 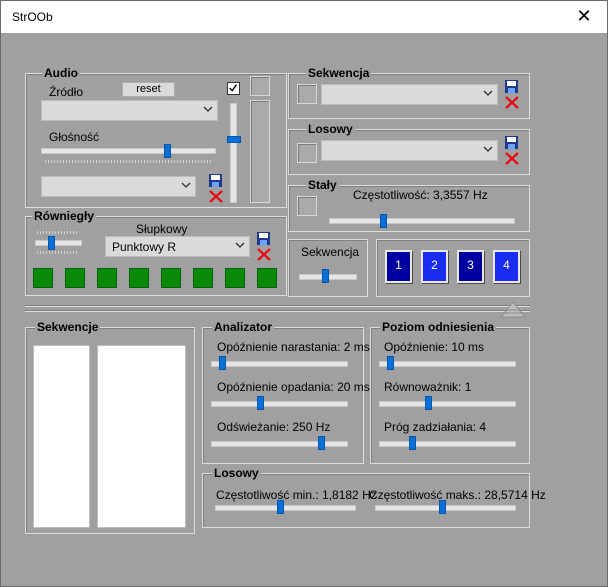 I want to click on min-freq-label: Częstotliwość min.: 1,8182 Hz, so click(x=296, y=495).